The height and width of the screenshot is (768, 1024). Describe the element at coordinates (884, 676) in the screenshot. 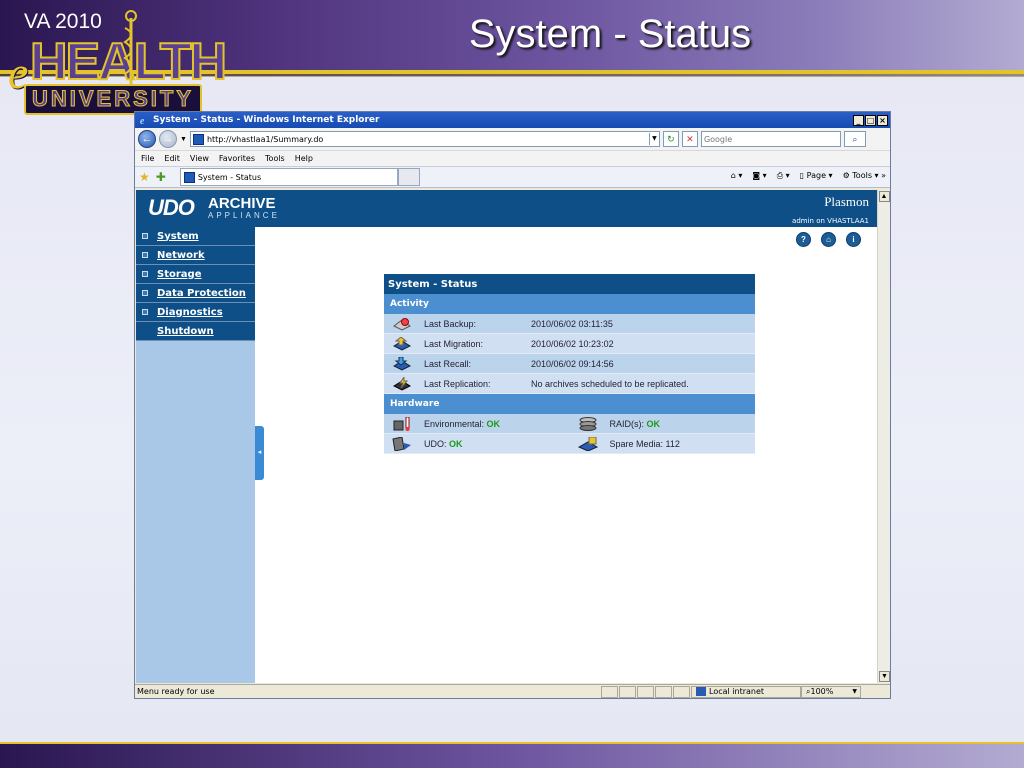

I see `scroll-down-icon: ▼` at that location.